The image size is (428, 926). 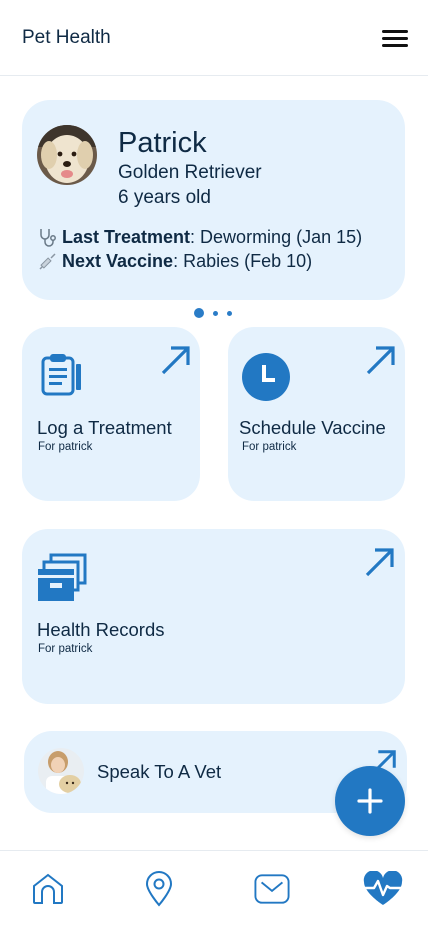 What do you see at coordinates (159, 771) in the screenshot?
I see `speak-to-vet-label: Speak To A Vet` at bounding box center [159, 771].